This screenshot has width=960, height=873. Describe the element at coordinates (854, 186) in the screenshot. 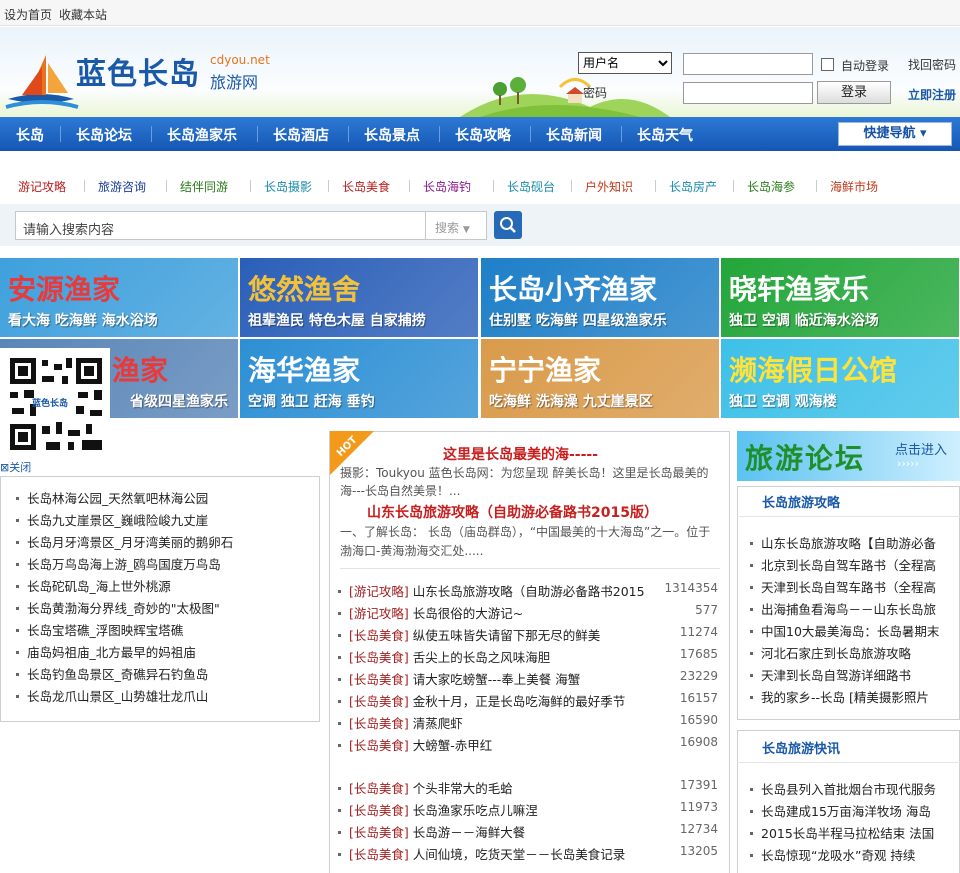

I see `subnav-item: 海鲜市场` at that location.